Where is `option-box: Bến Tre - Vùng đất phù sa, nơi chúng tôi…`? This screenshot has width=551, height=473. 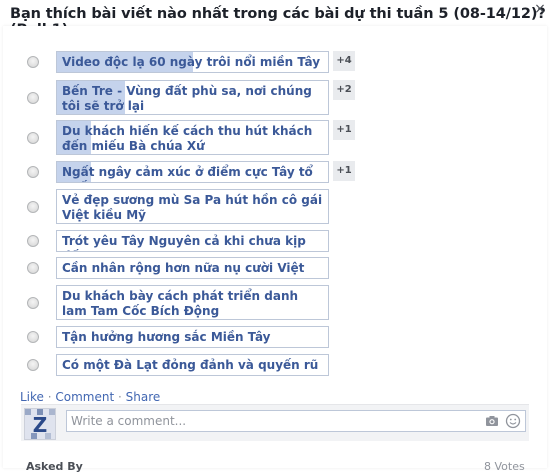
option-box: Bến Tre - Vùng đất phù sa, nơi chúng tôi… is located at coordinates (192, 97).